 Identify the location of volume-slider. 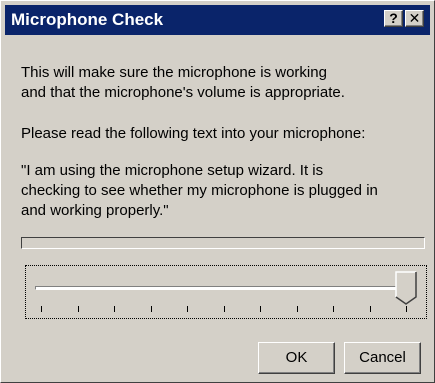
(226, 292).